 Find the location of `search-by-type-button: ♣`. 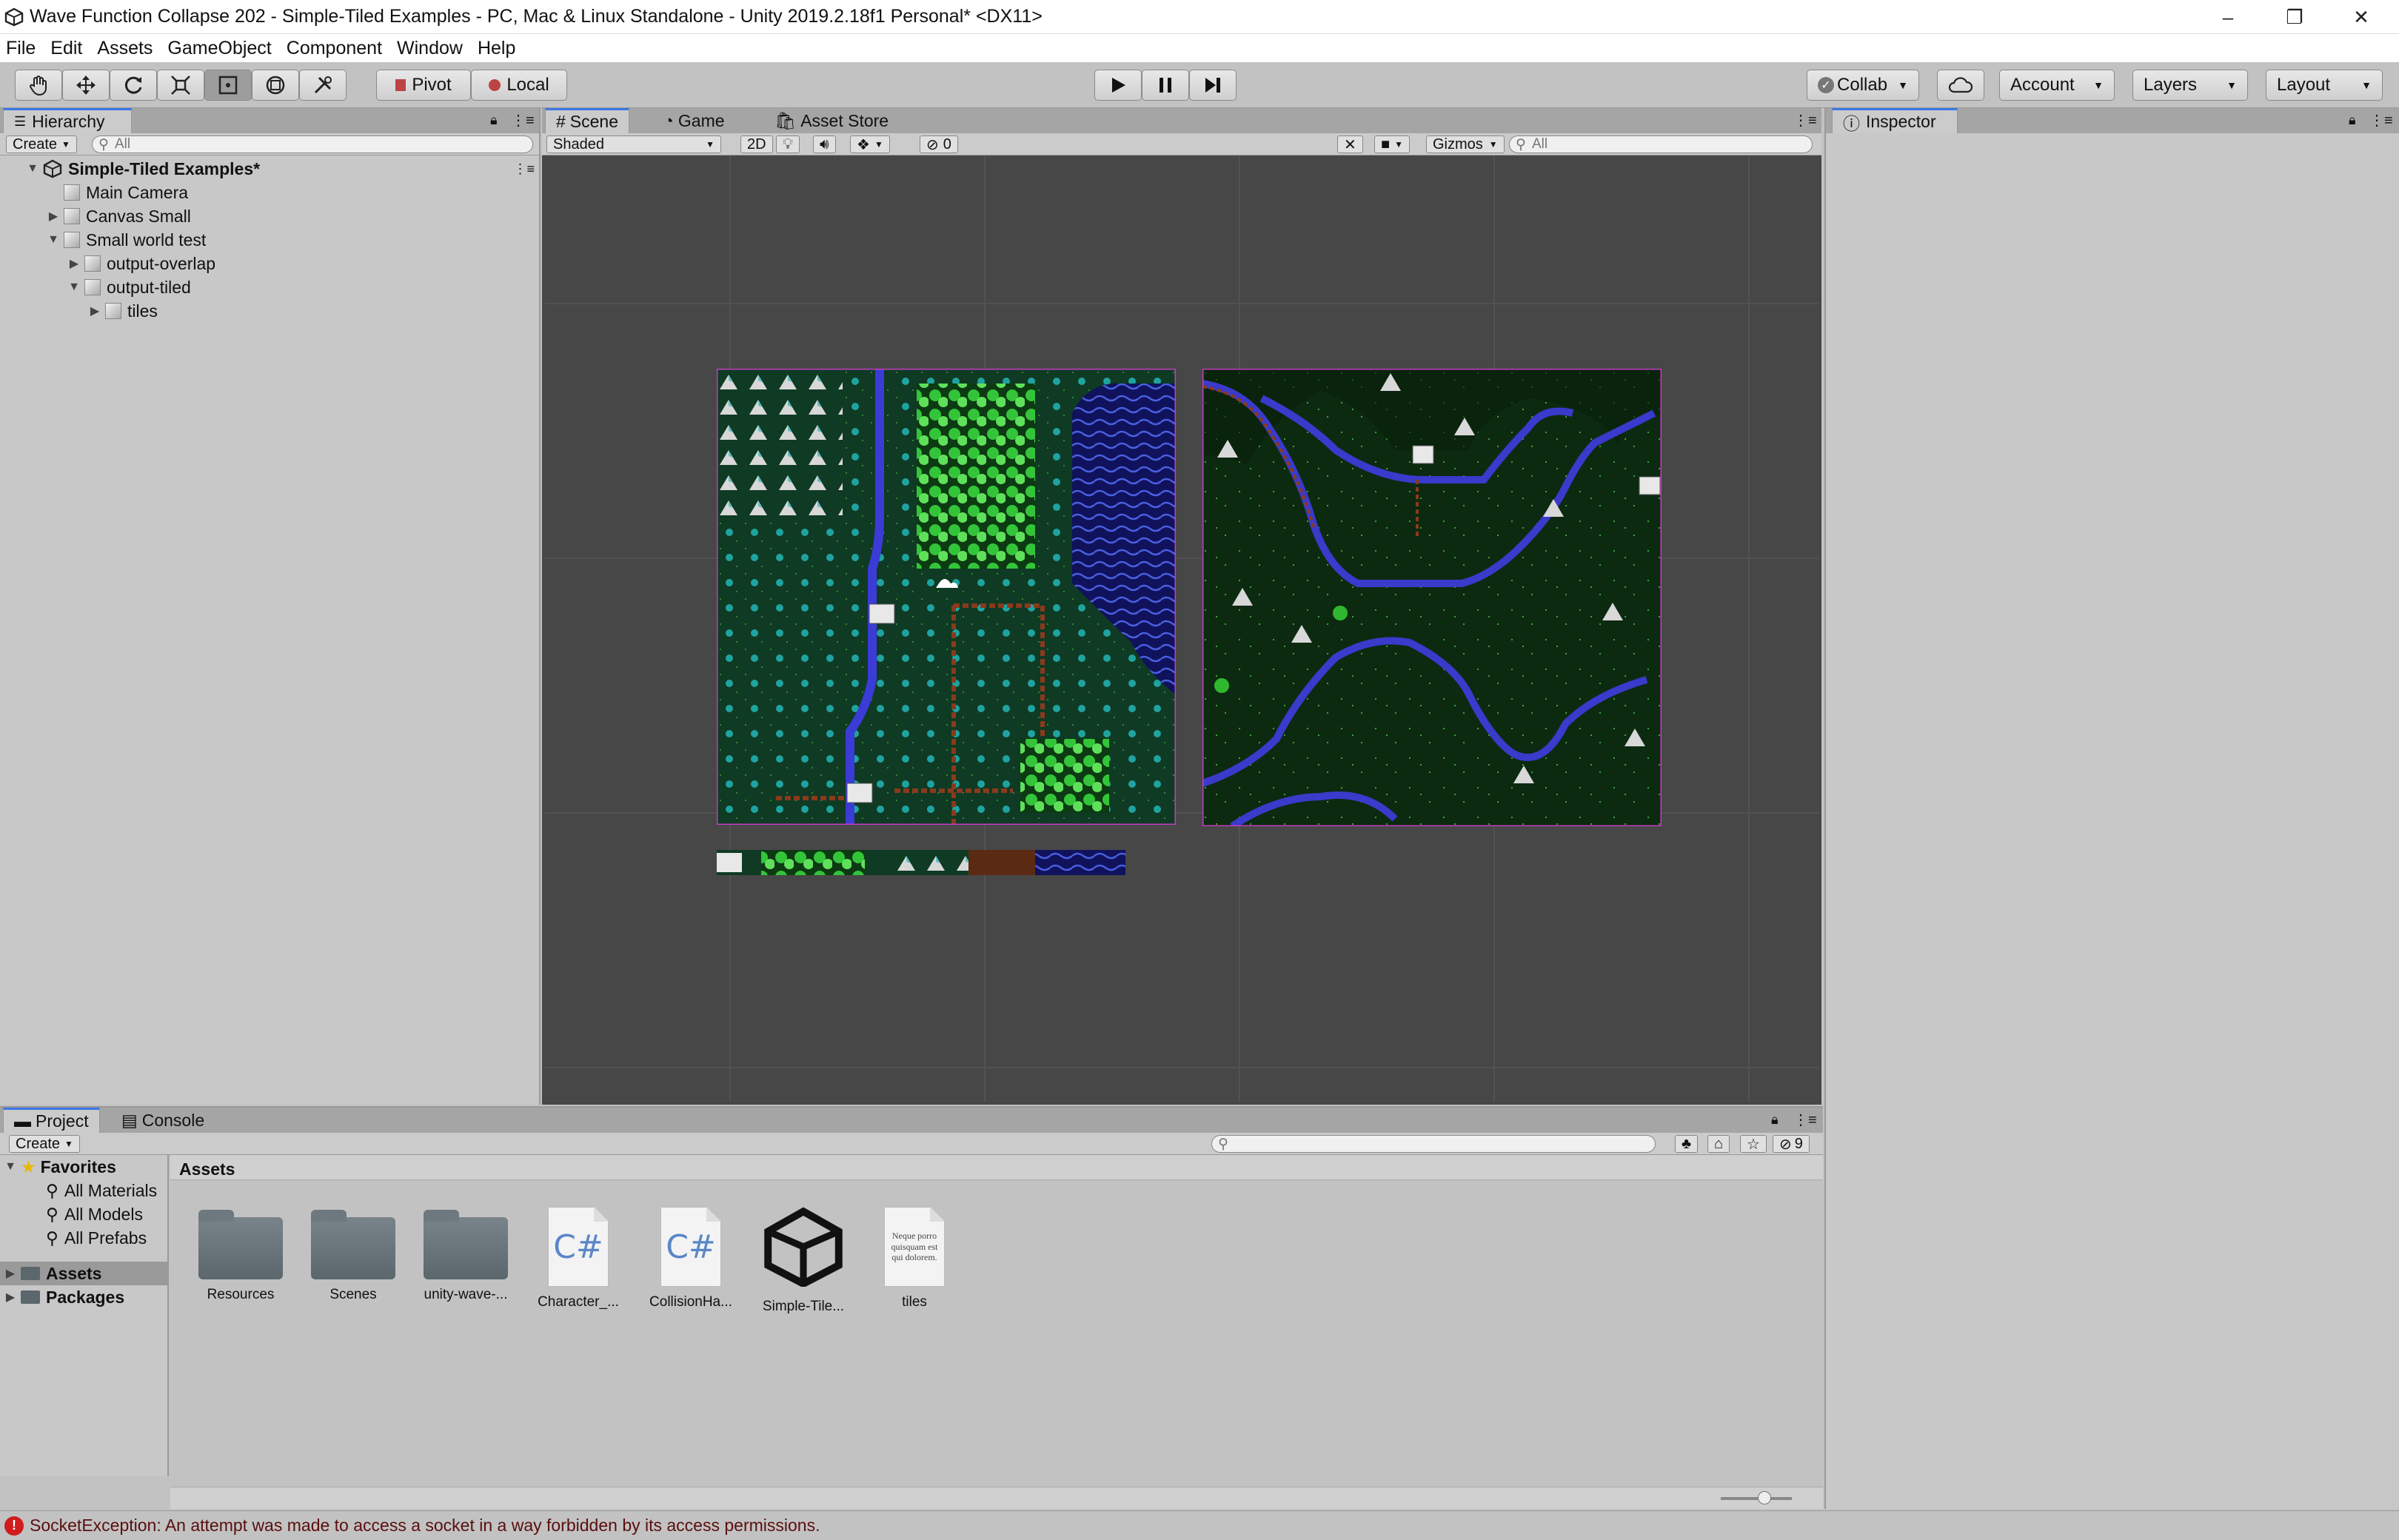

search-by-type-button: ♣ is located at coordinates (1687, 1144).